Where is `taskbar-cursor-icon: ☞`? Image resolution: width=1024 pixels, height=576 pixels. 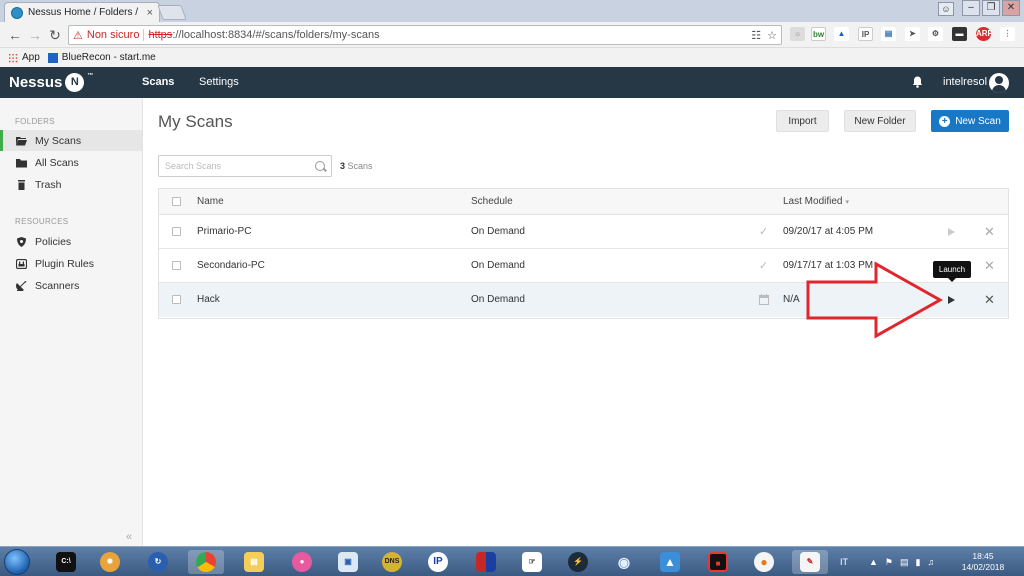 taskbar-cursor-icon: ☞ is located at coordinates (532, 562).